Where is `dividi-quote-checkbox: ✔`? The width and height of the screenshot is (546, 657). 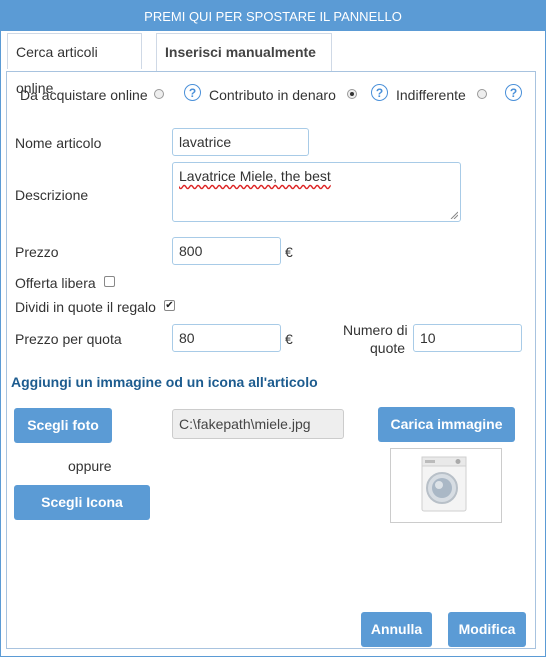
dividi-quote-checkbox: ✔ is located at coordinates (169, 305).